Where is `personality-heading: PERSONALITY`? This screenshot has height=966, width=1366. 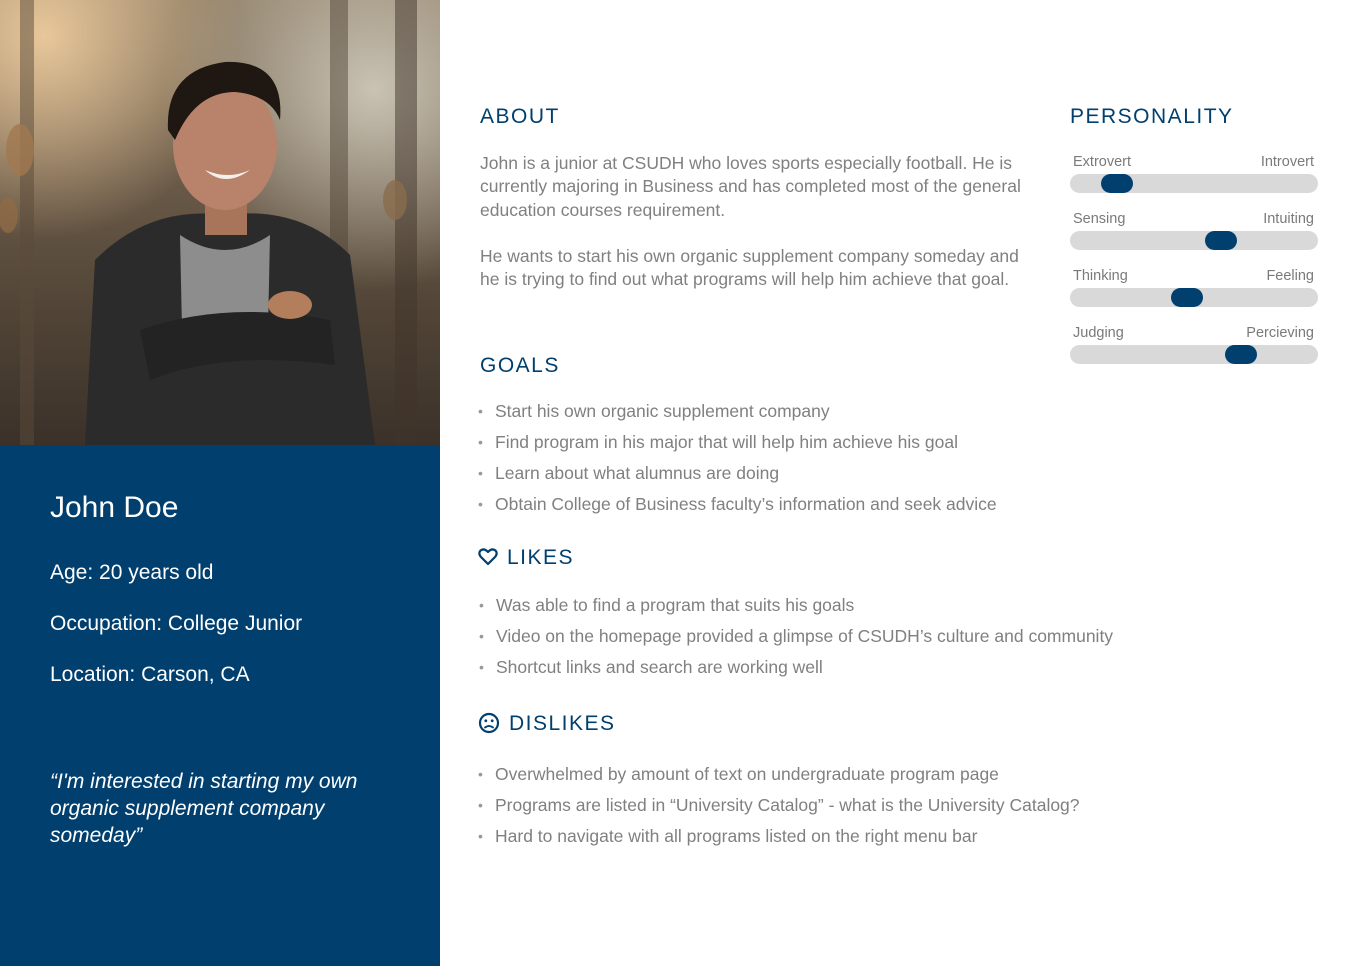
personality-heading: PERSONALITY is located at coordinates (1152, 116).